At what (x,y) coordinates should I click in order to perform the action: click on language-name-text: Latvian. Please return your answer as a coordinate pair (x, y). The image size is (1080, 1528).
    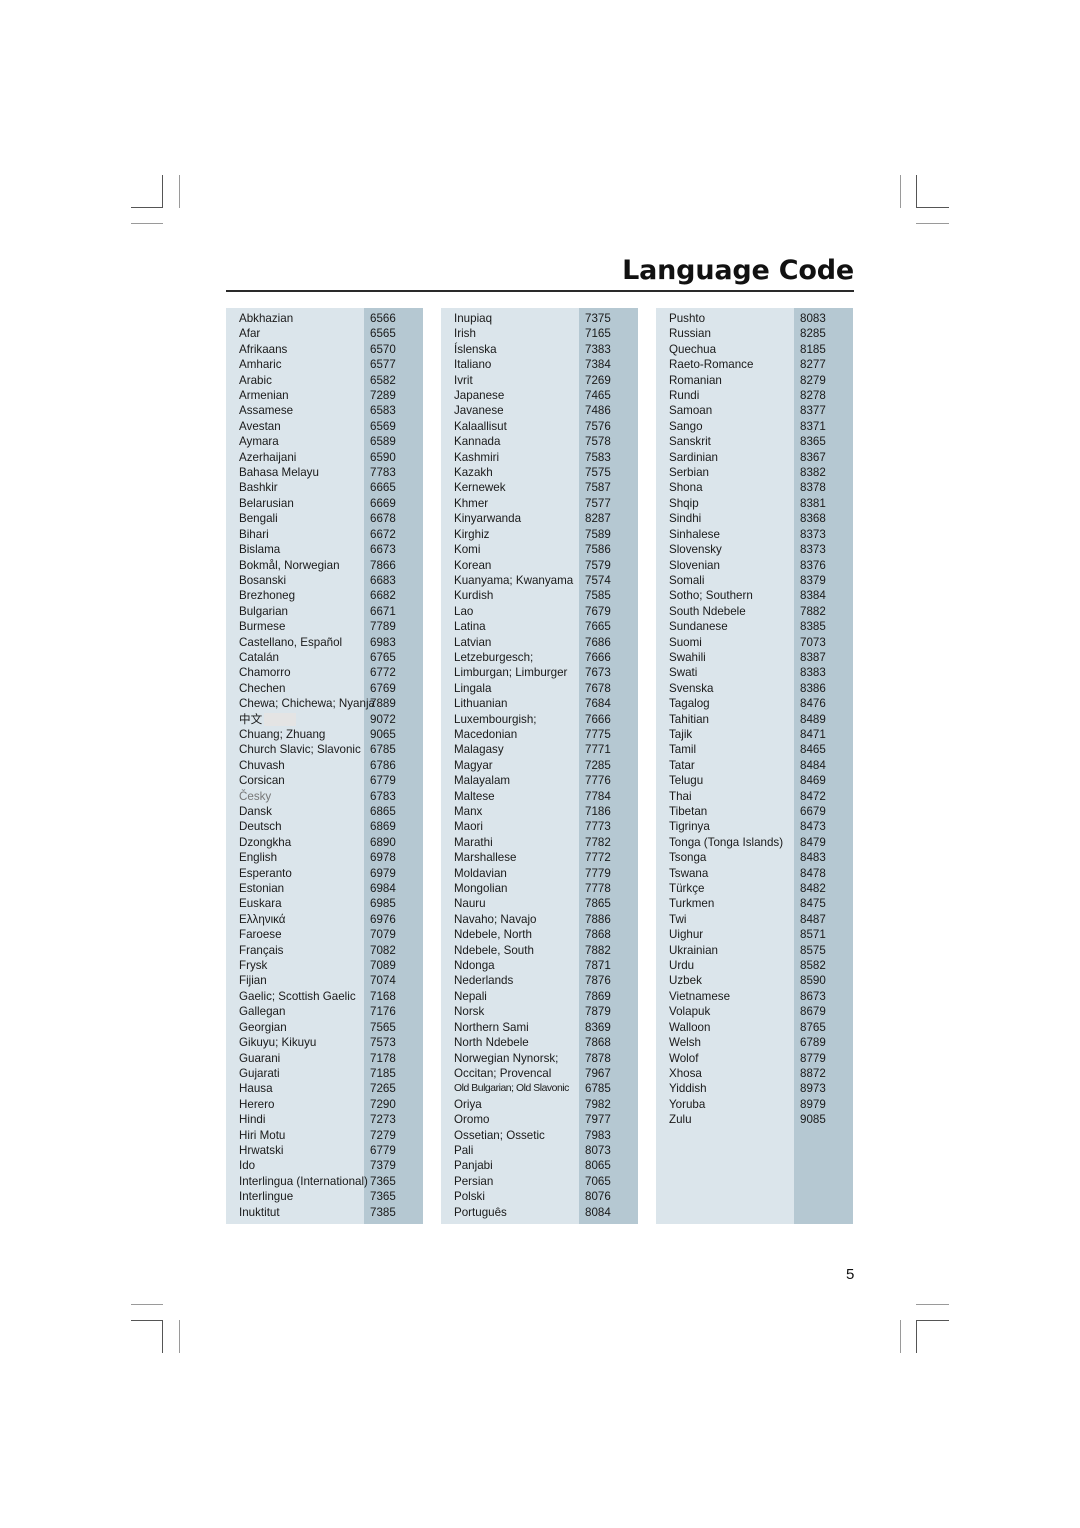
    Looking at the image, I should click on (473, 642).